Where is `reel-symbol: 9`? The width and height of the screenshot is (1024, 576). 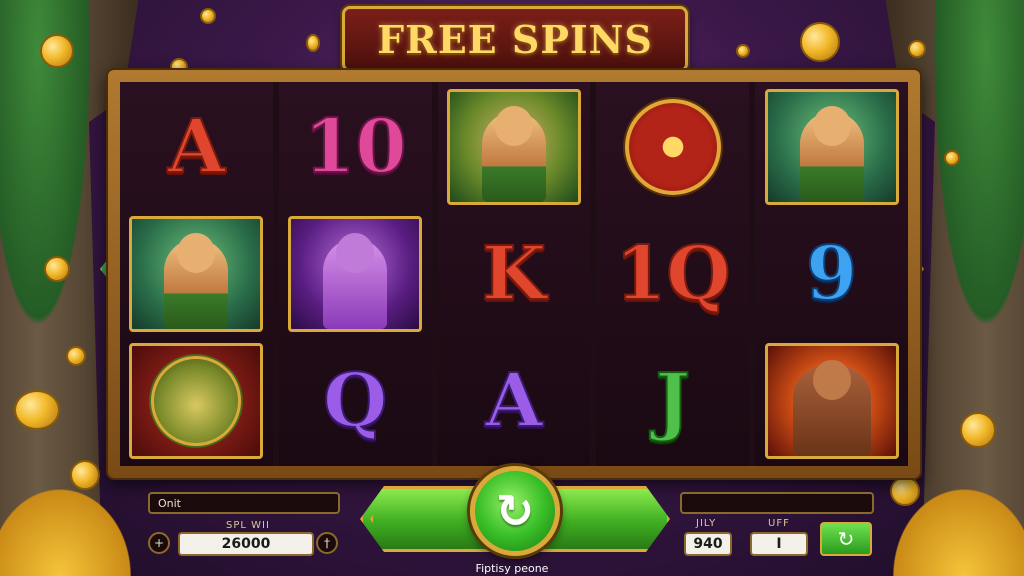
reel-symbol: 9 is located at coordinates (831, 274).